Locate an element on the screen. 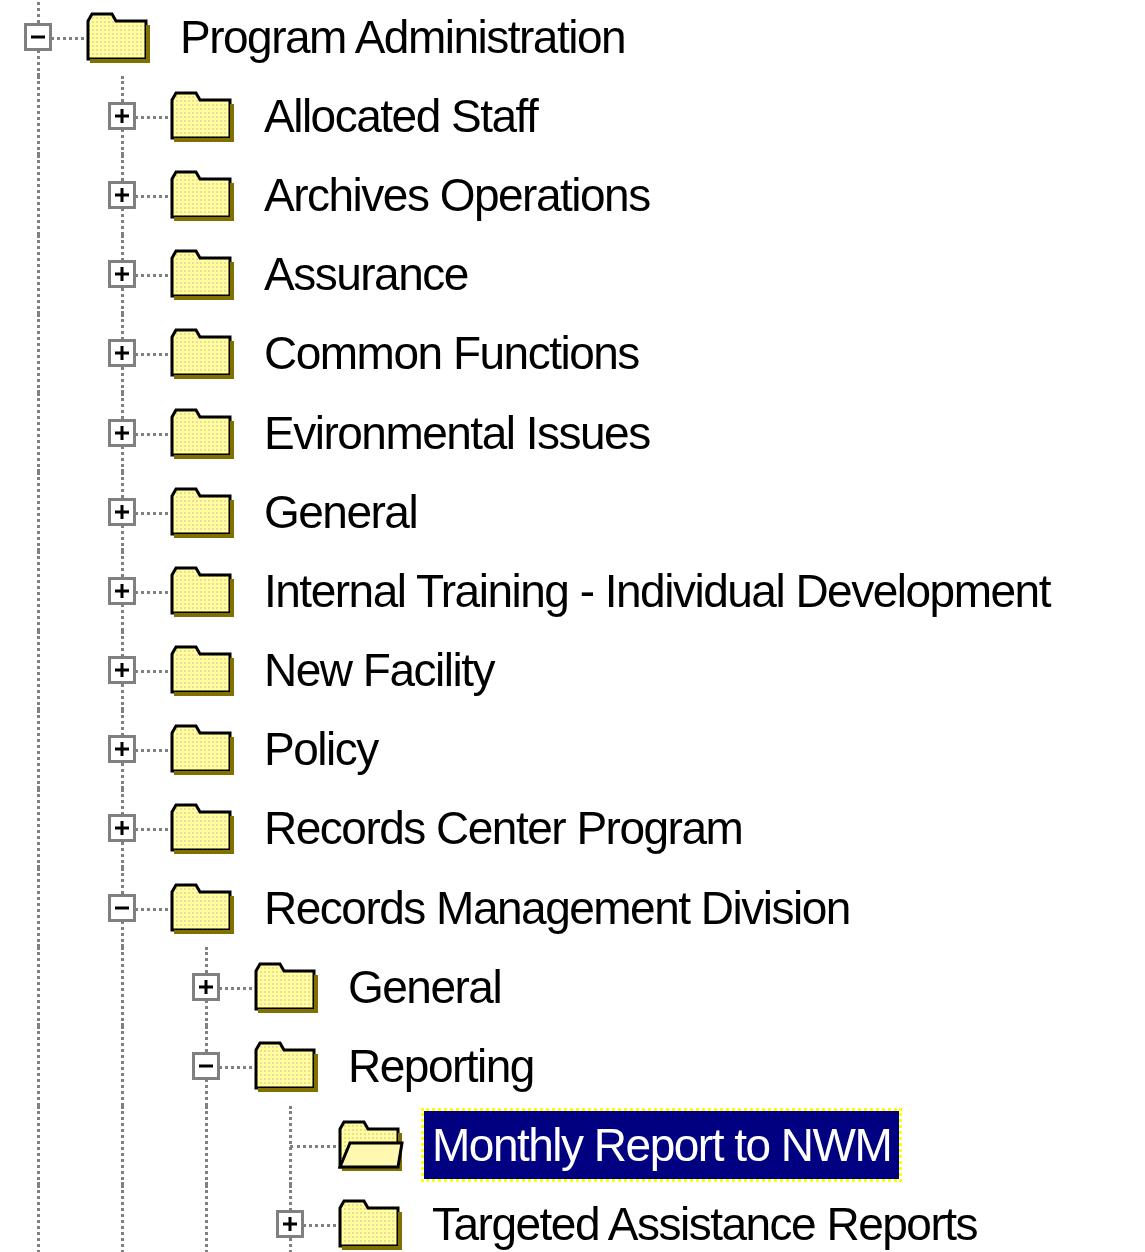 The height and width of the screenshot is (1252, 1145). tree-item: New Facility is located at coordinates (379, 670).